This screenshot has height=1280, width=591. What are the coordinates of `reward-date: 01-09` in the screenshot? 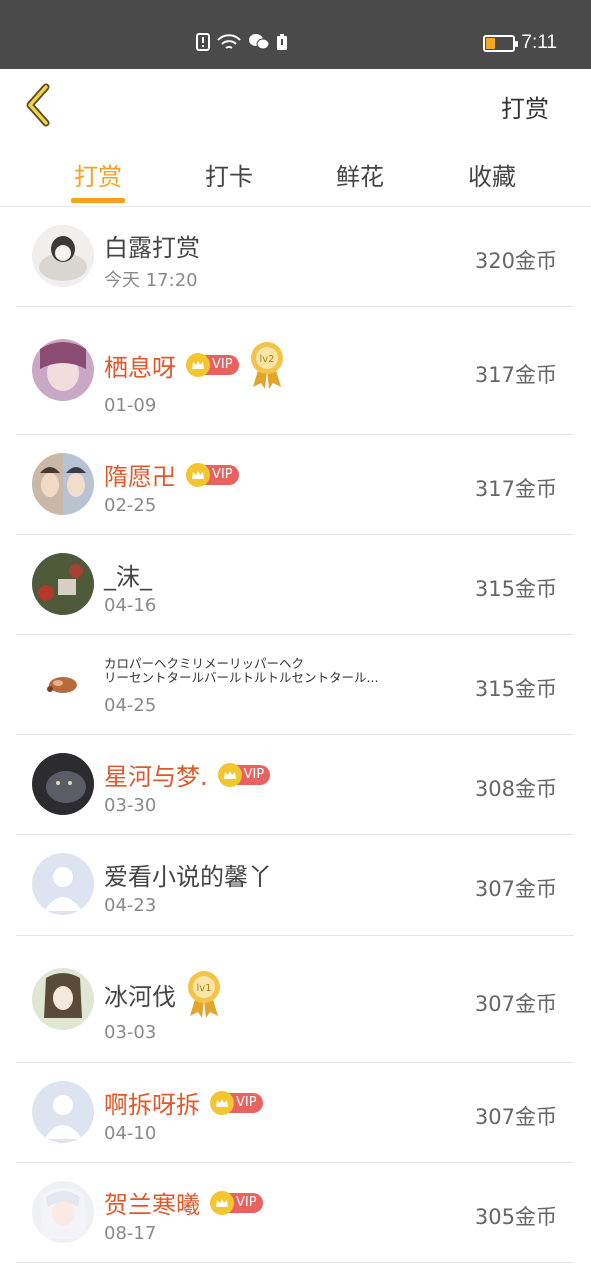 It's located at (130, 405).